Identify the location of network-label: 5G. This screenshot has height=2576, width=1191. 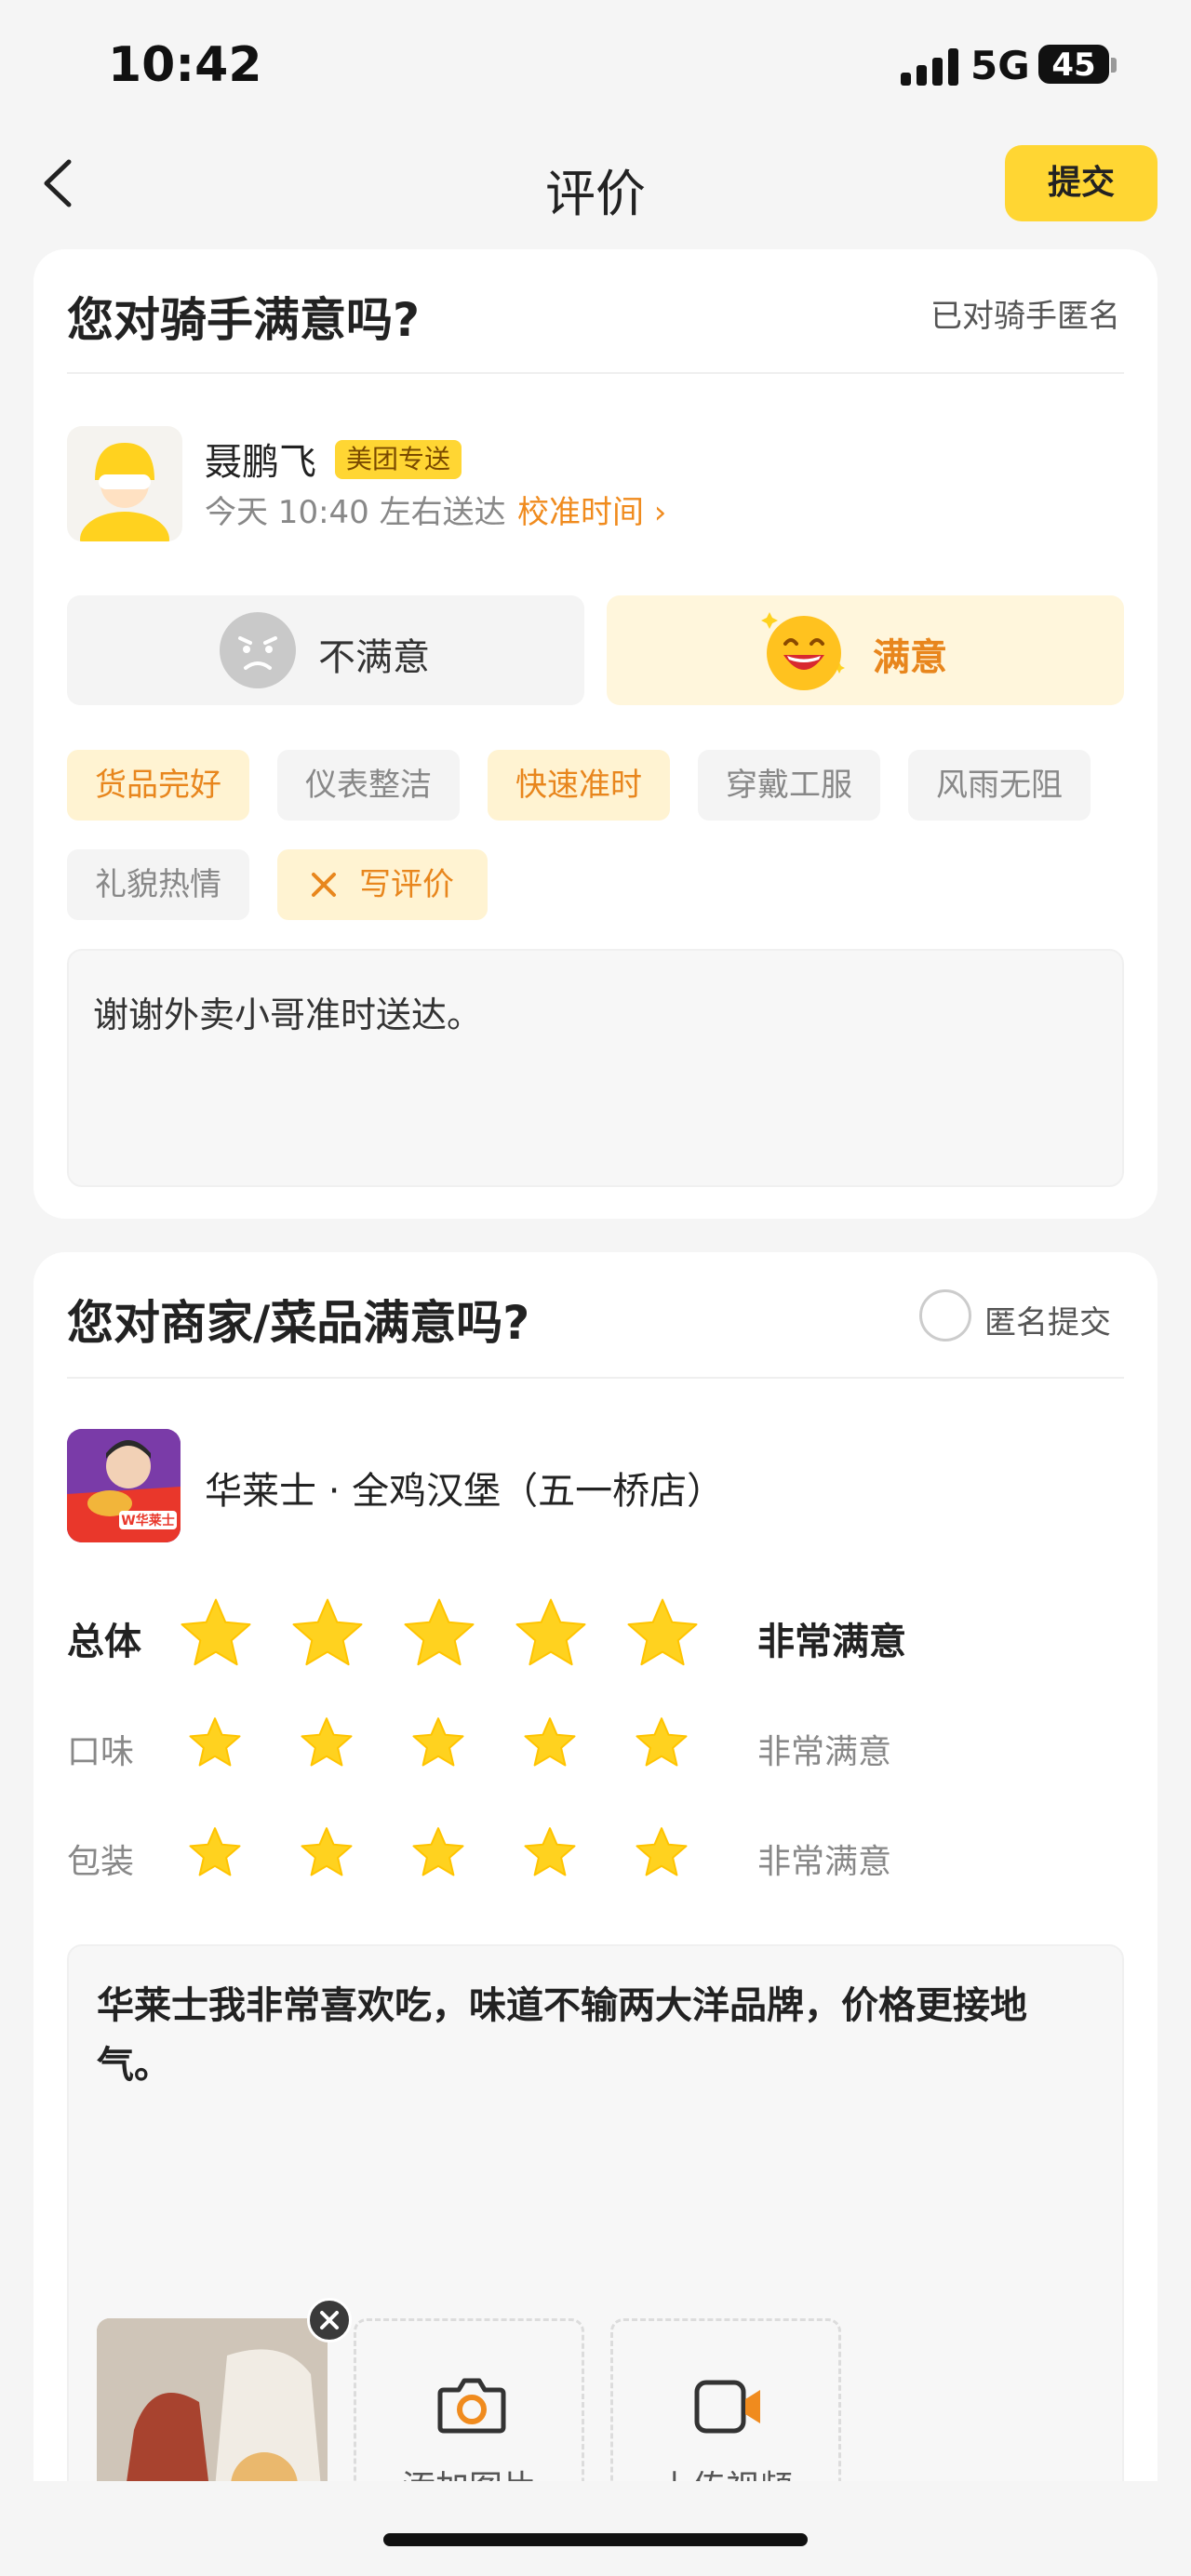
(1000, 65).